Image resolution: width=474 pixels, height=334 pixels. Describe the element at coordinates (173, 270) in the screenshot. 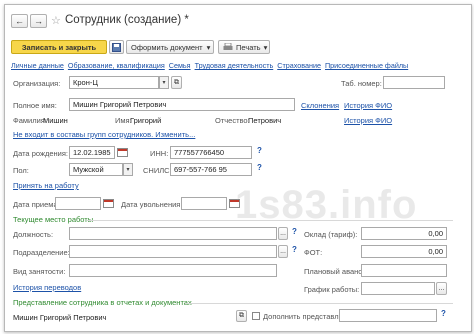

I see `employment-type-field` at that location.